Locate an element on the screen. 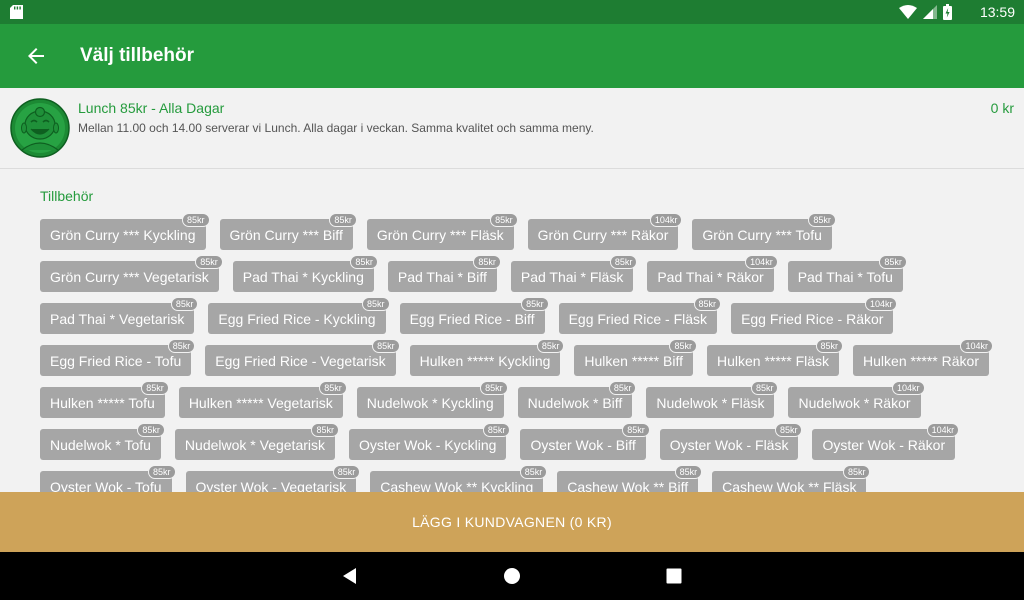  status-bar: 13:59 is located at coordinates (512, 12).